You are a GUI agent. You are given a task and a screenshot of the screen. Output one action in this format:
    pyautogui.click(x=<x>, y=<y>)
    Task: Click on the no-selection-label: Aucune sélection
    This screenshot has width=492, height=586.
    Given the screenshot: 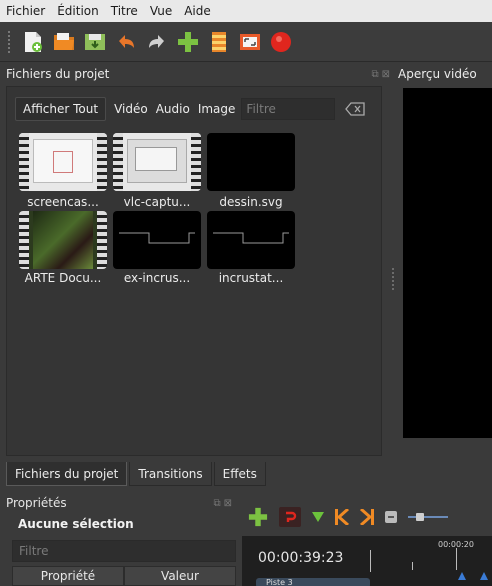 What is the action you would take?
    pyautogui.click(x=76, y=524)
    